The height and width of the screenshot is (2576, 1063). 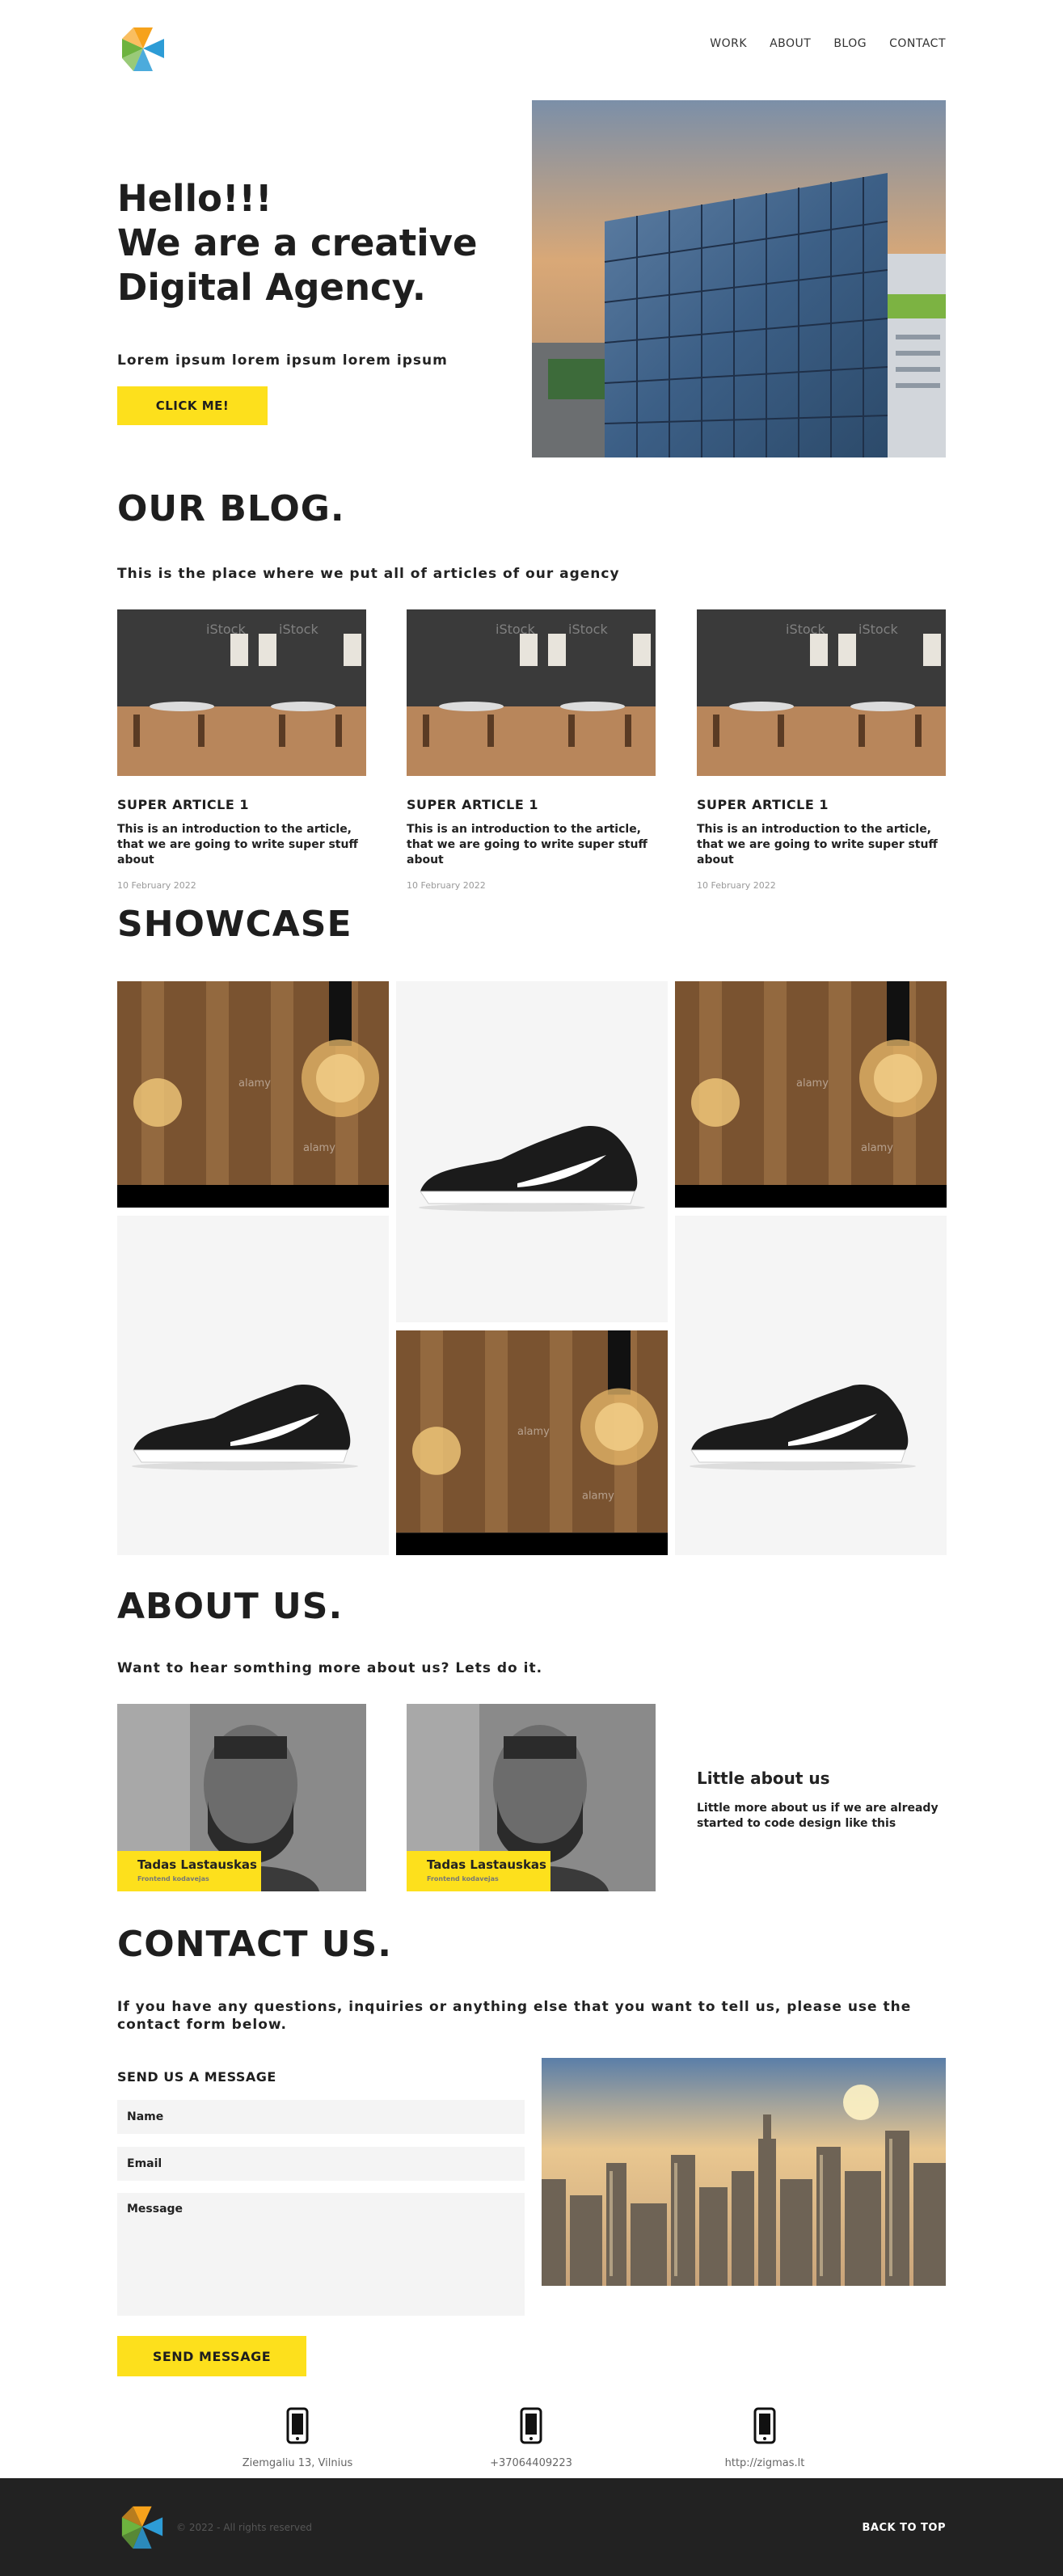 What do you see at coordinates (230, 1607) in the screenshot?
I see `about-section-title: ABOUT US.` at bounding box center [230, 1607].